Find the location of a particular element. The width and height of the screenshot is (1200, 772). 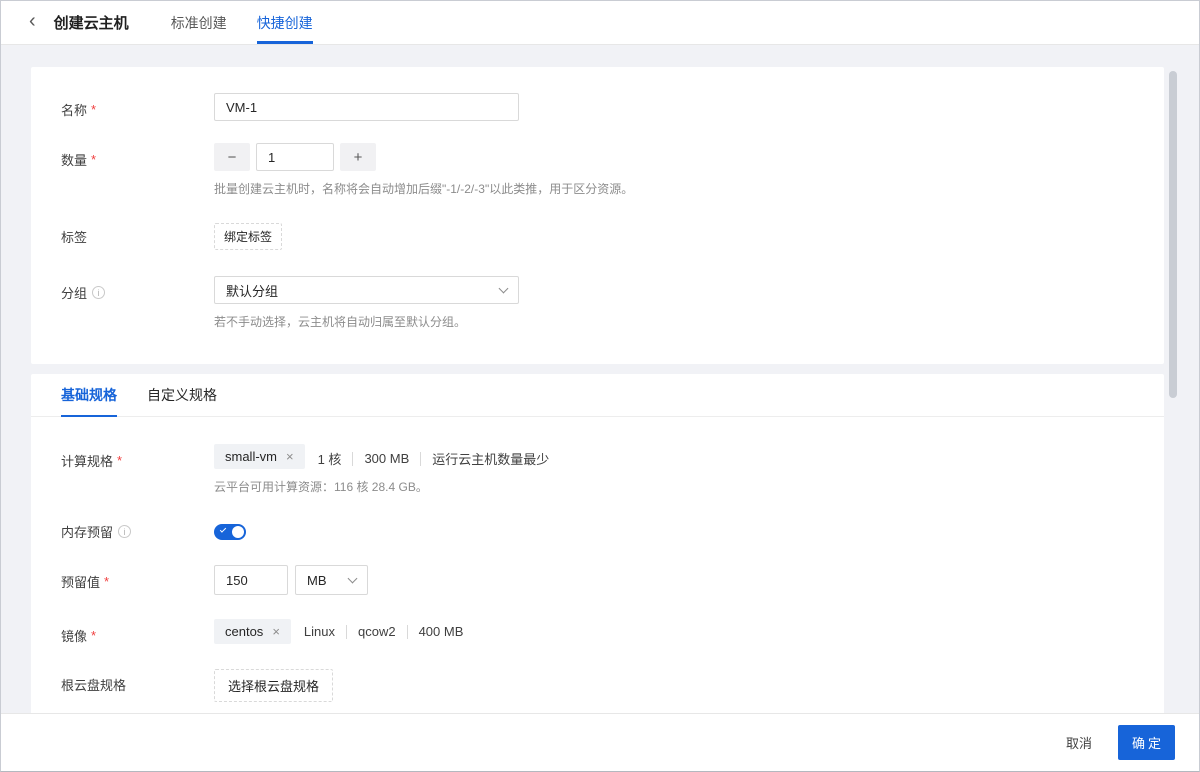

group-help-text: 若不手动选择，云主机将自动归属至默认分组。 is located at coordinates (340, 322).